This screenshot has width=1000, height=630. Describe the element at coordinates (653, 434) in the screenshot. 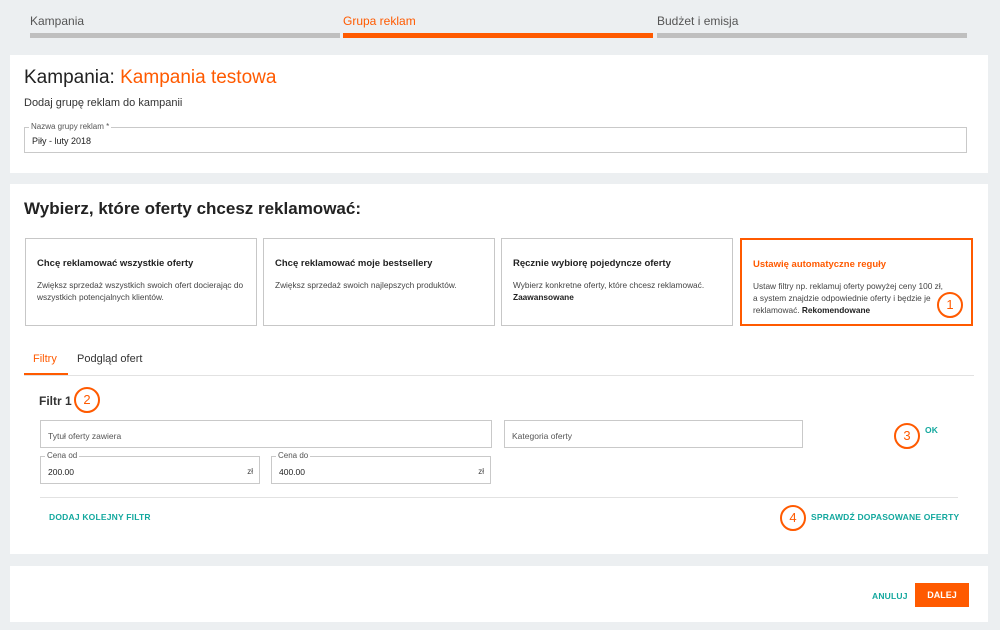

I see `category-input: Kategoria oferty` at that location.